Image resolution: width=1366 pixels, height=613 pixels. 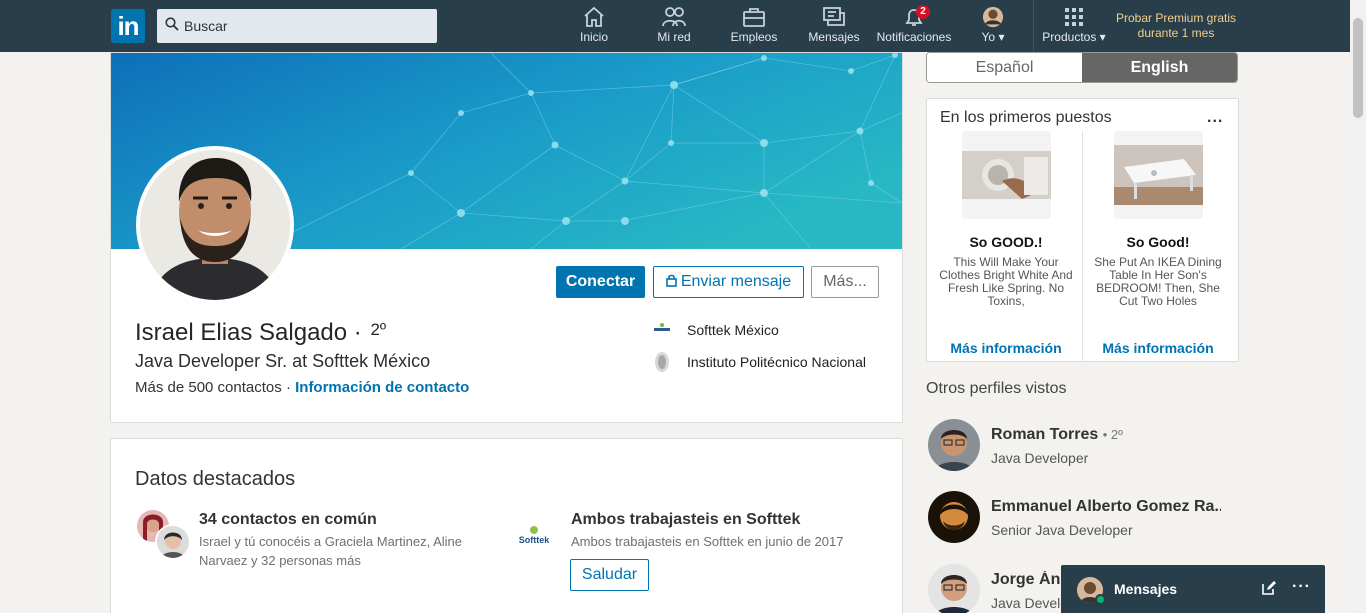 I want to click on ad-link-2: Más información, so click(x=1158, y=348).